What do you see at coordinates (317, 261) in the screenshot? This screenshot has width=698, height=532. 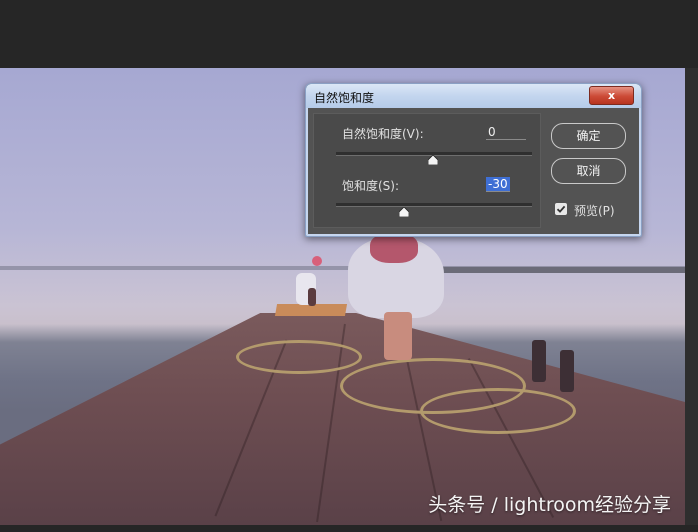 I see `flower` at bounding box center [317, 261].